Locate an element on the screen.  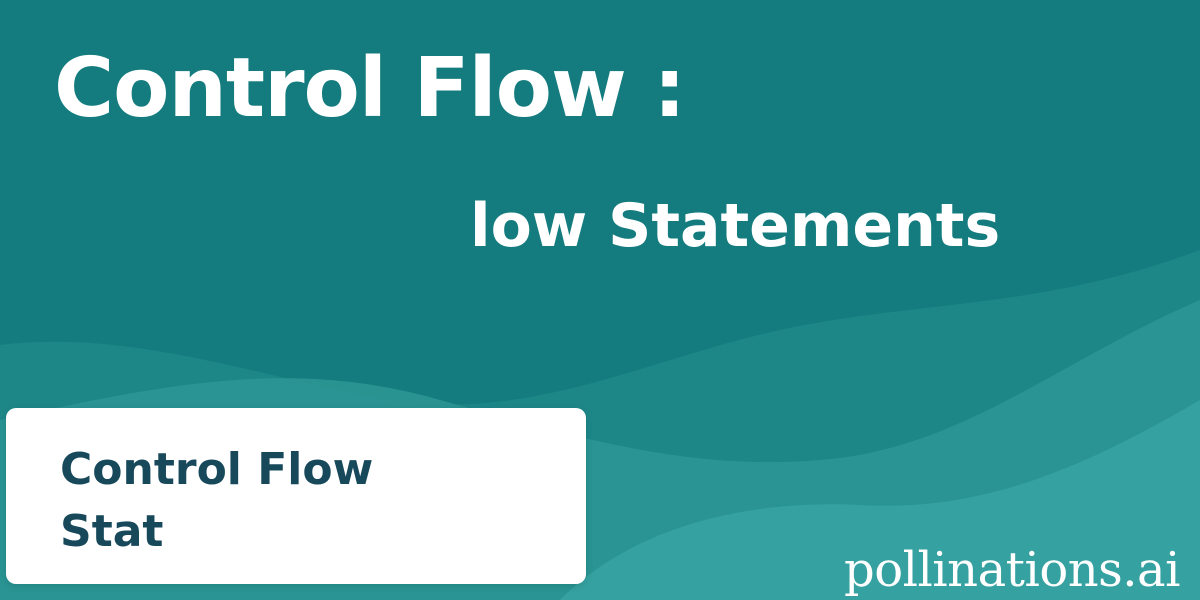
content-card: Control Flow Stat is located at coordinates (296, 496).